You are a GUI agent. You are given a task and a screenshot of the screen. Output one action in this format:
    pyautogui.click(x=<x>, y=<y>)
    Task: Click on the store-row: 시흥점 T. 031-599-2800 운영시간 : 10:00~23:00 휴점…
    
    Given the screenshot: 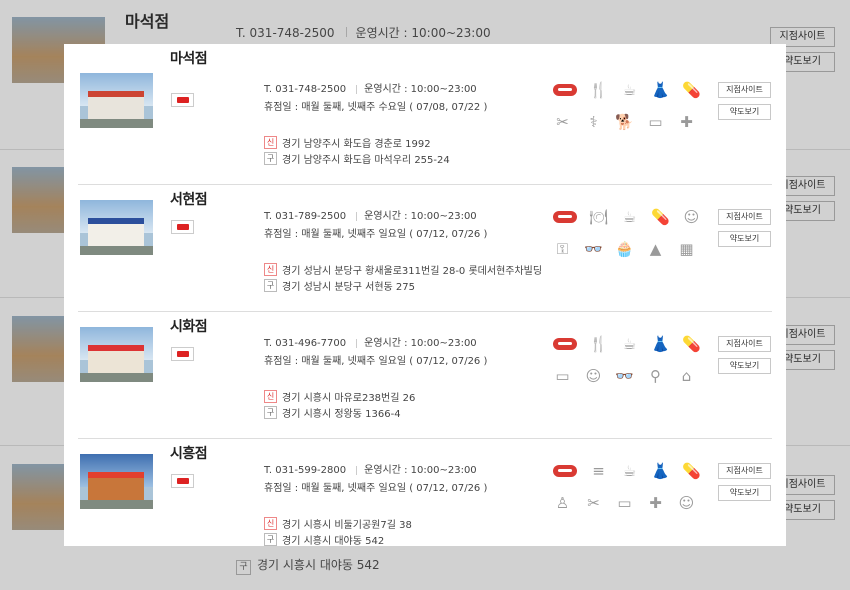 What is the action you would take?
    pyautogui.click(x=425, y=492)
    